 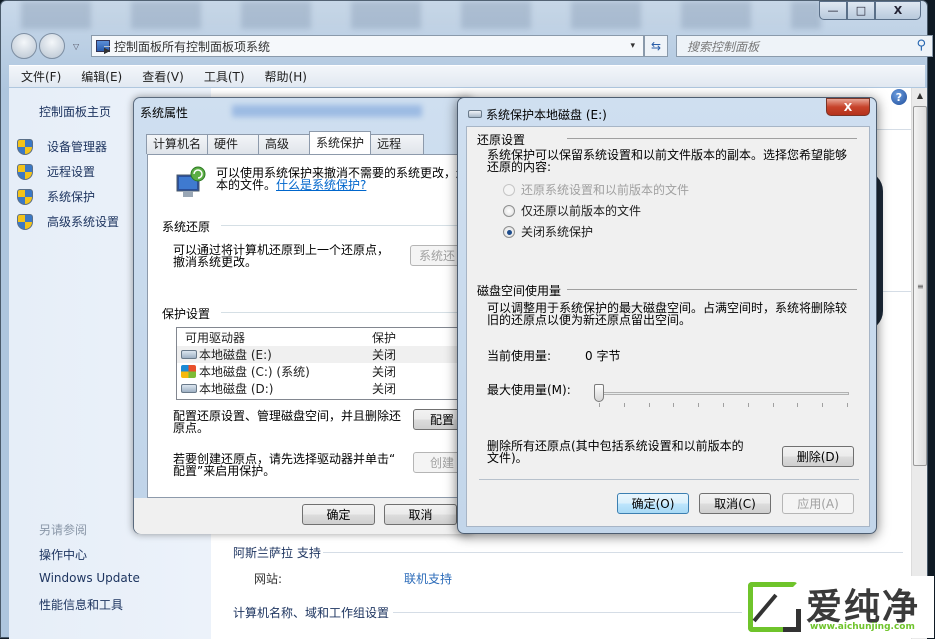 I want to click on list-item: 本地磁盘 (D:) 关闭, so click(x=321, y=388).